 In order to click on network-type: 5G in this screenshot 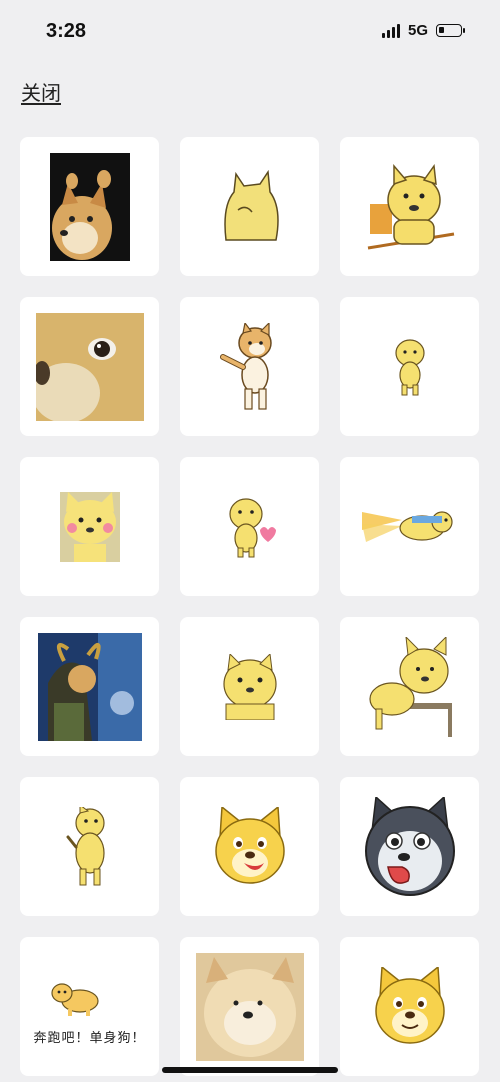, I will do `click(417, 30)`.